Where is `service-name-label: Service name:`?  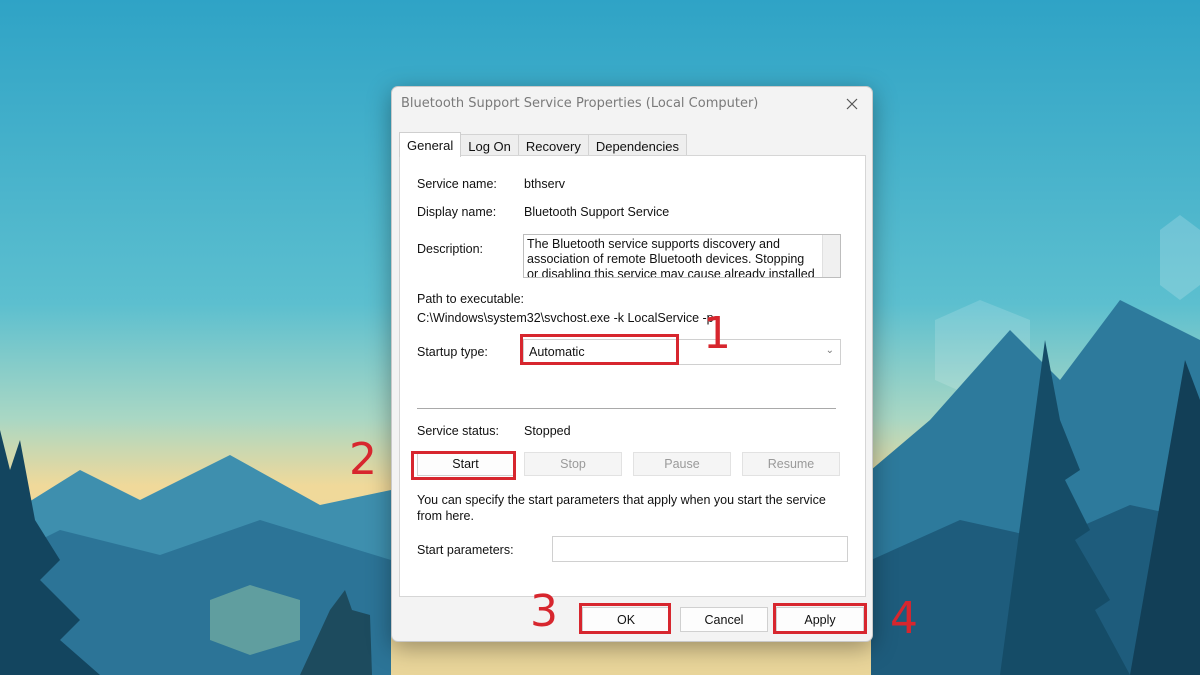
service-name-label: Service name: is located at coordinates (457, 184).